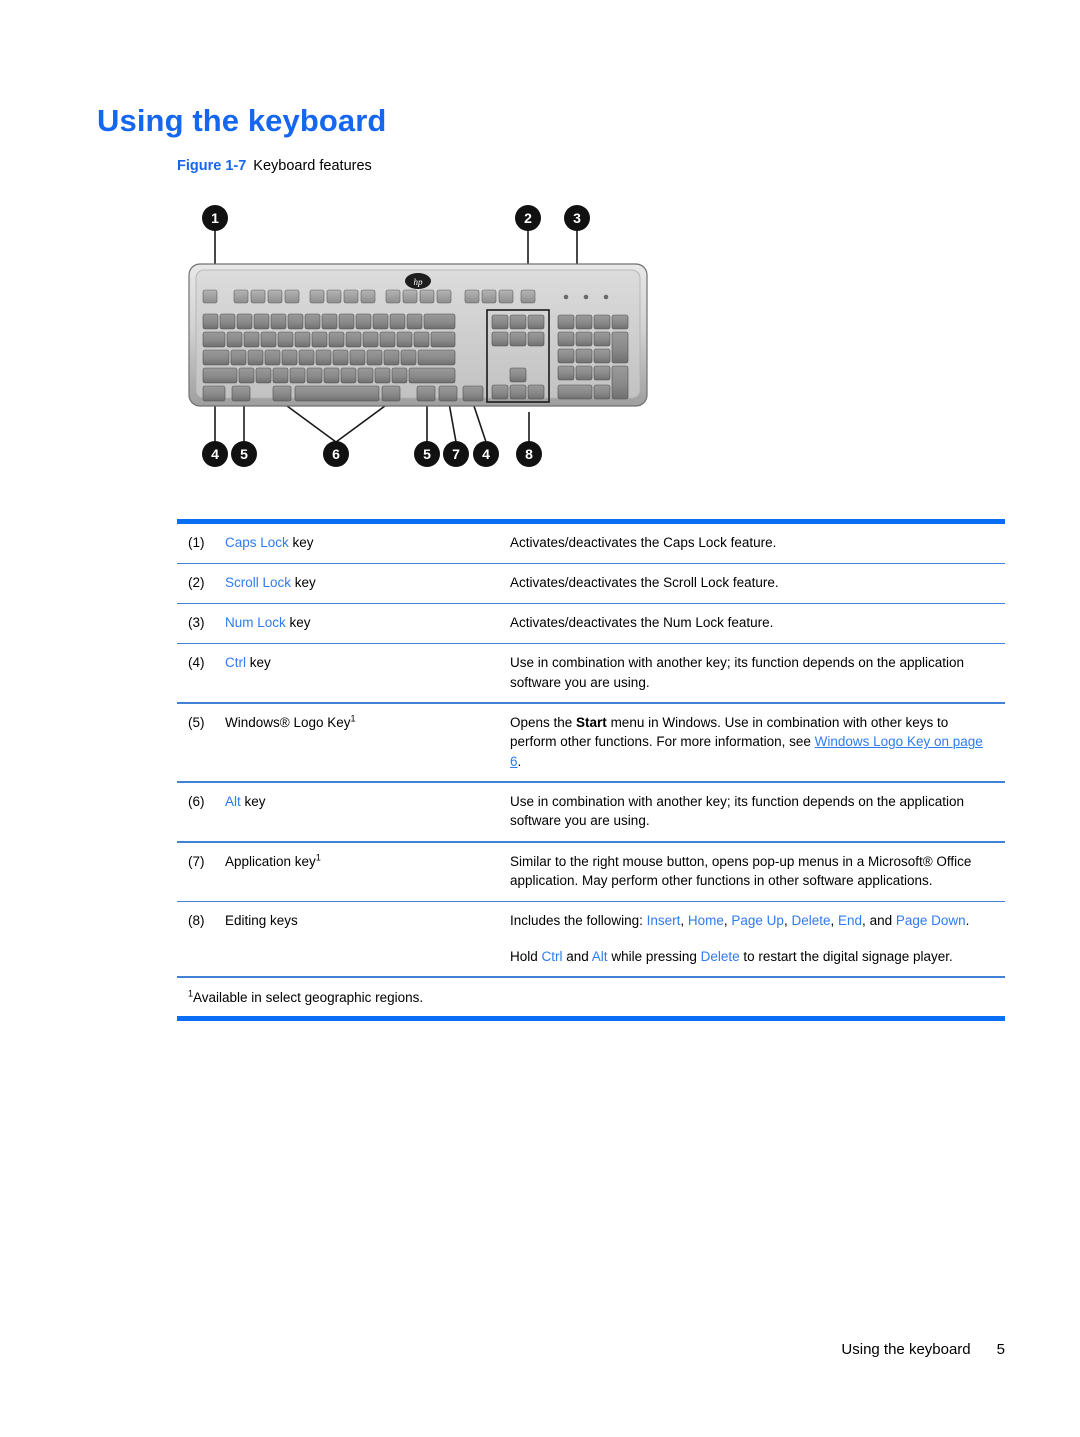 The height and width of the screenshot is (1437, 1080). Describe the element at coordinates (552, 956) in the screenshot. I see `key-name-ctrl: Ctrl` at that location.